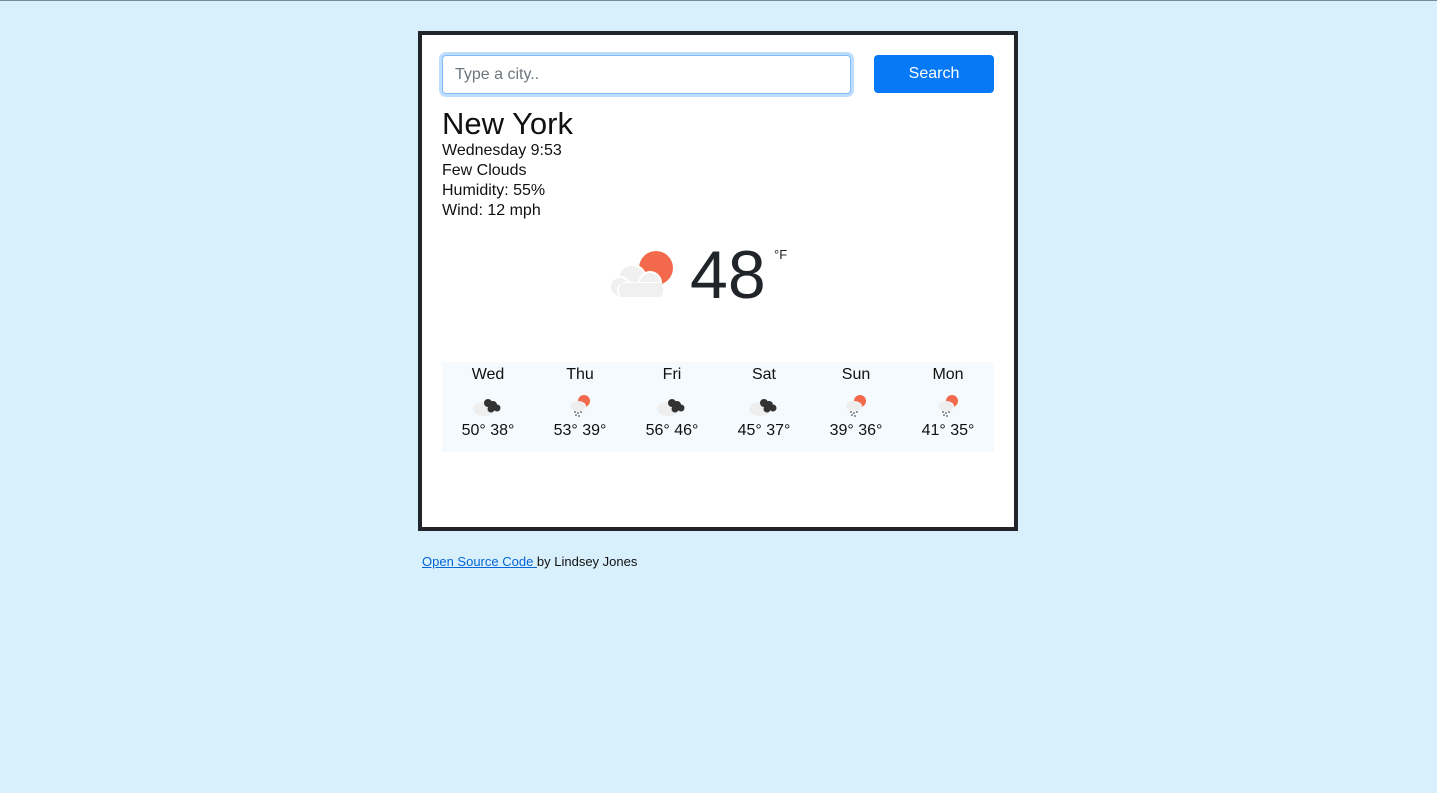 The width and height of the screenshot is (1437, 793). I want to click on forecast-temps: 53° 39°, so click(580, 430).